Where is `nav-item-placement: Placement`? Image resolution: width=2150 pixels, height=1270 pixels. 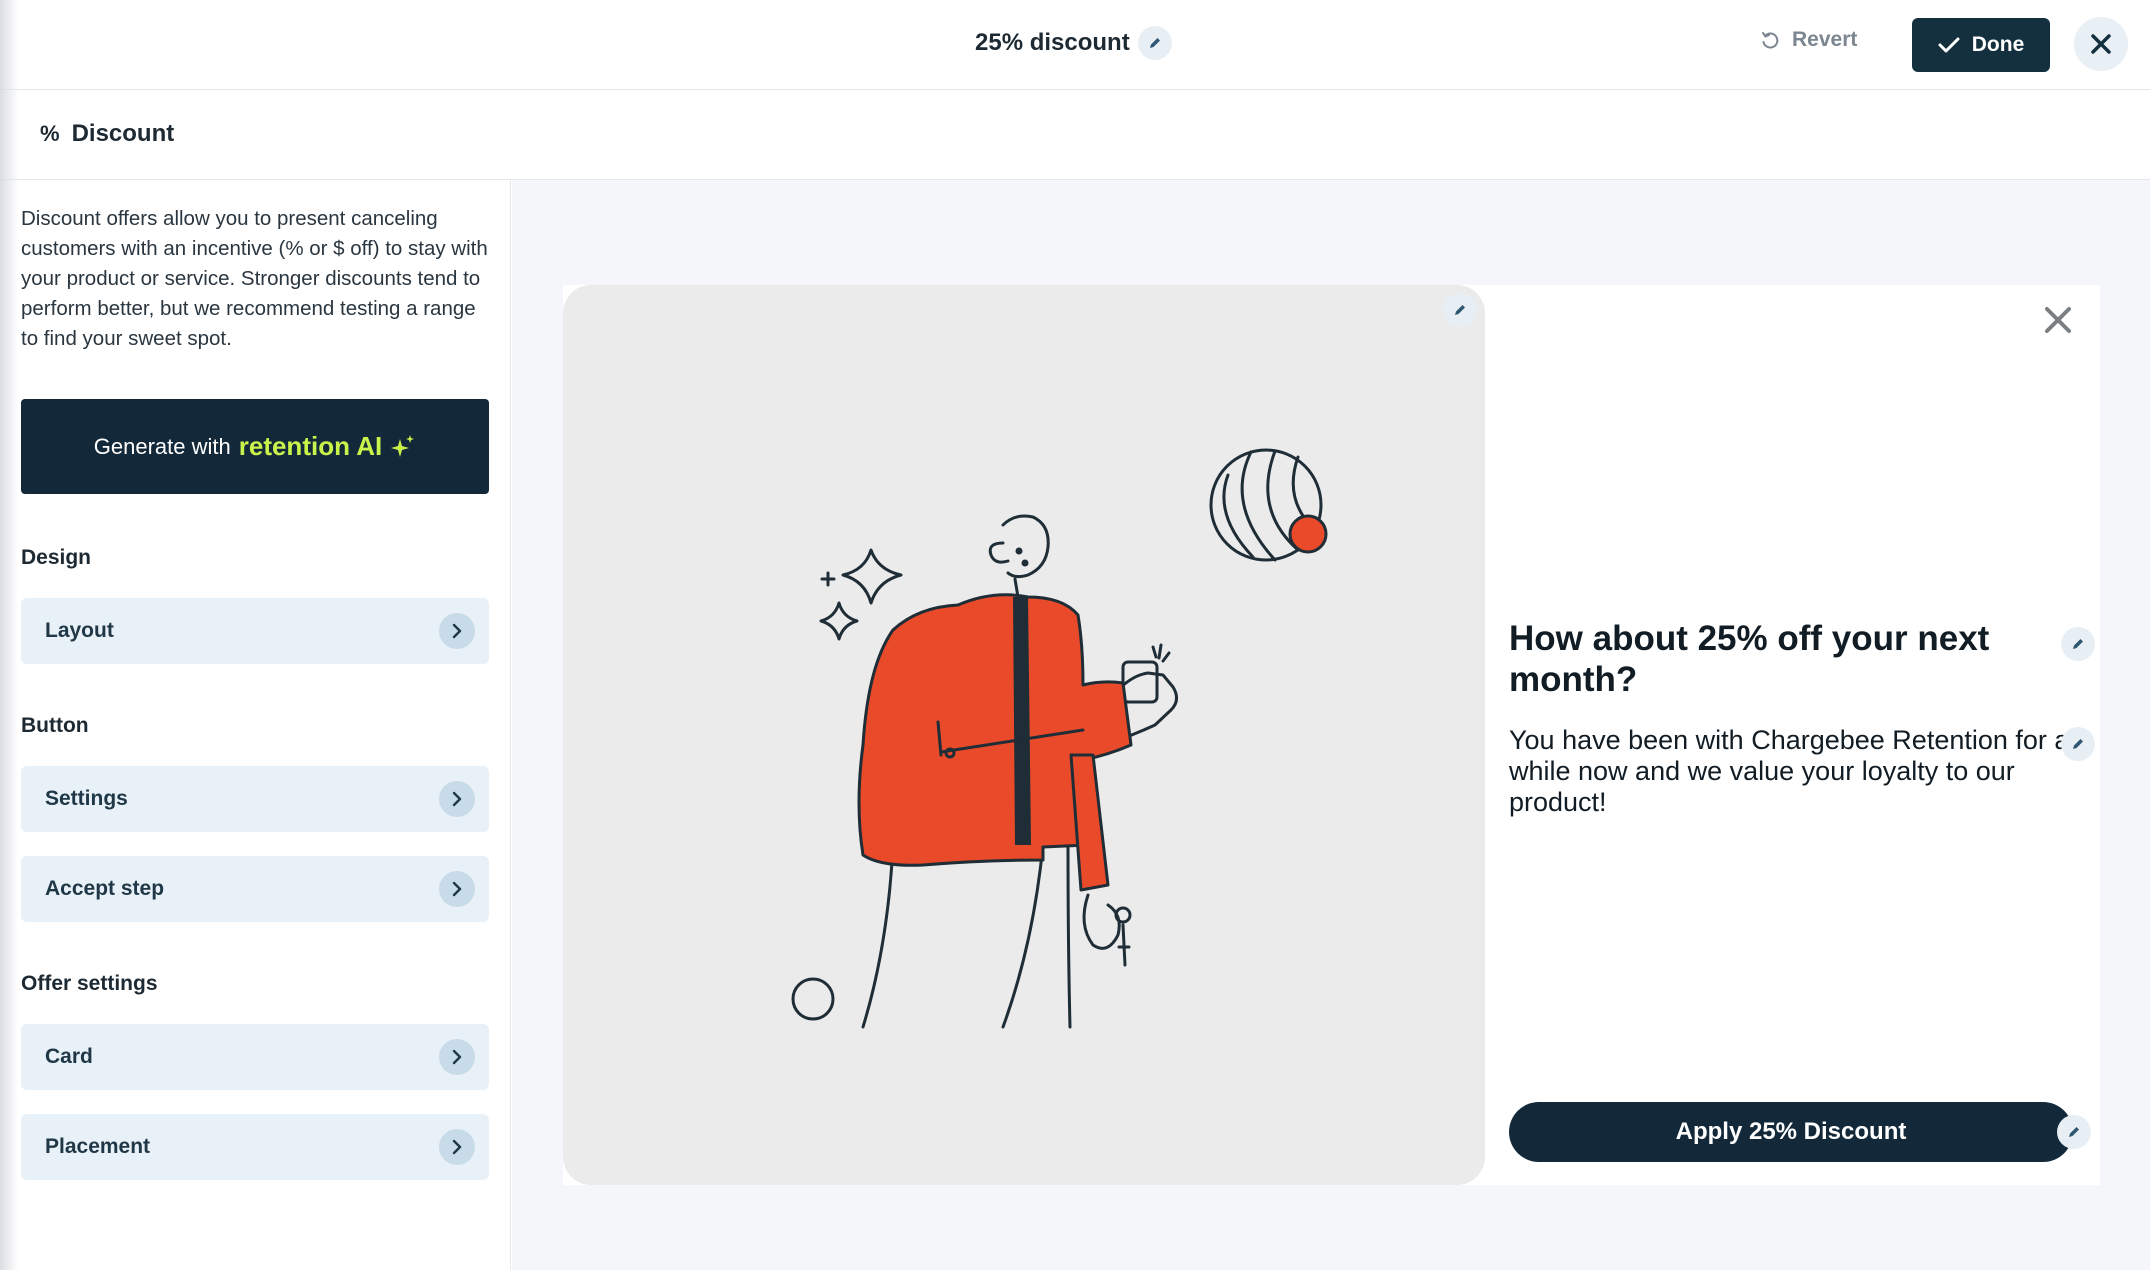 nav-item-placement: Placement is located at coordinates (255, 1147).